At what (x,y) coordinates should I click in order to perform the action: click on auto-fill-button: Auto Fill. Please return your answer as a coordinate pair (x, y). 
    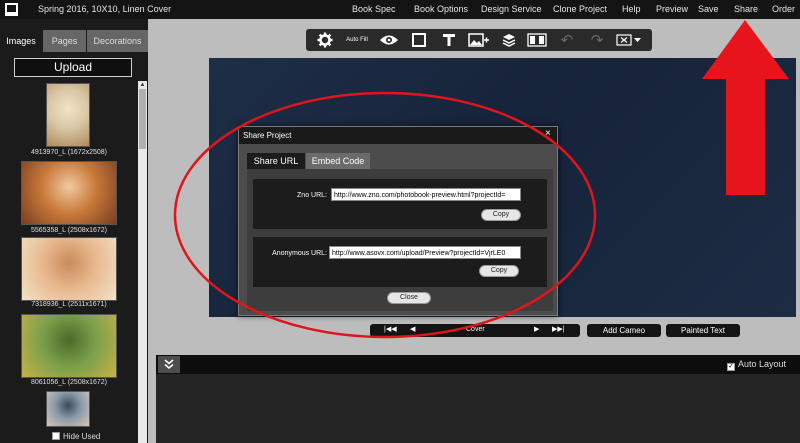
    Looking at the image, I should click on (357, 40).